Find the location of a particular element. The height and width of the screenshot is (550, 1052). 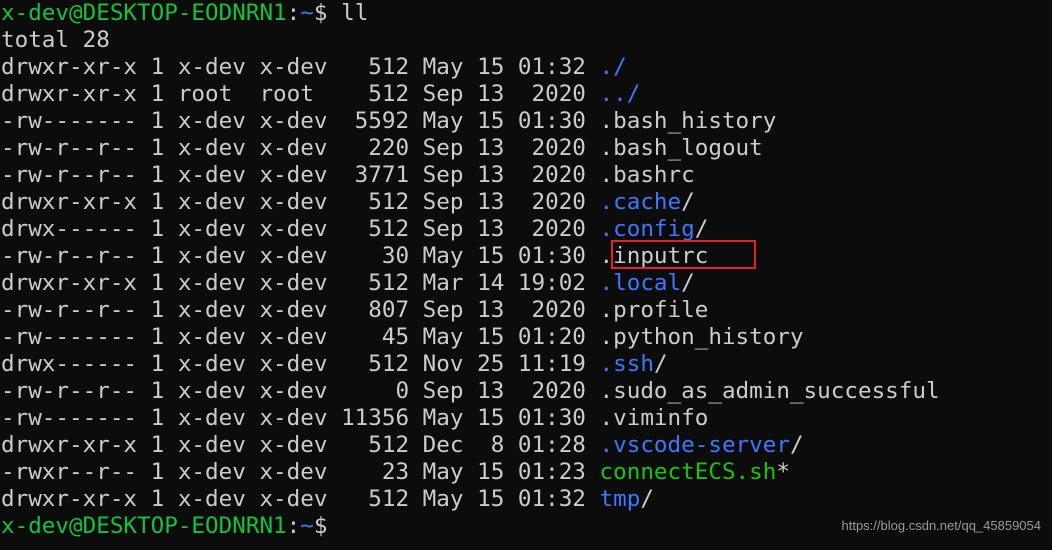

entry-meta: drwxr-xr-x 1 root root 512 Sep 13 2020 is located at coordinates (300, 94).